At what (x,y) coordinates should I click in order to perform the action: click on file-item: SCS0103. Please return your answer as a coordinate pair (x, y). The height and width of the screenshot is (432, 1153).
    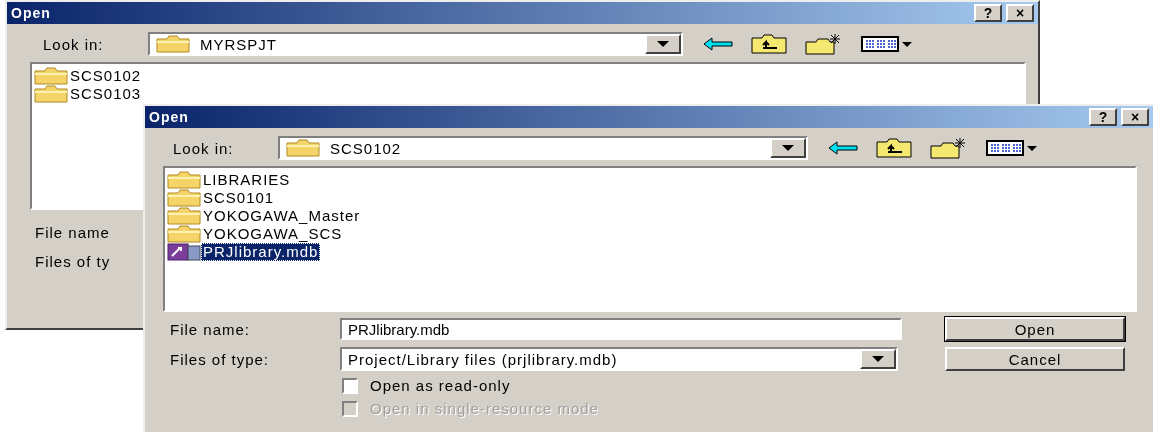
    Looking at the image, I should click on (89, 94).